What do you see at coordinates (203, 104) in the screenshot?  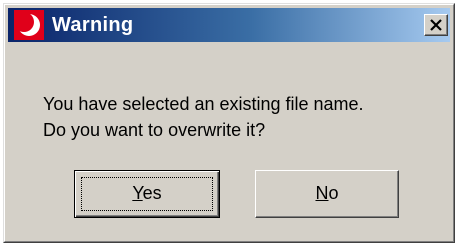 I see `message-line-1: You have selected an existing file name.` at bounding box center [203, 104].